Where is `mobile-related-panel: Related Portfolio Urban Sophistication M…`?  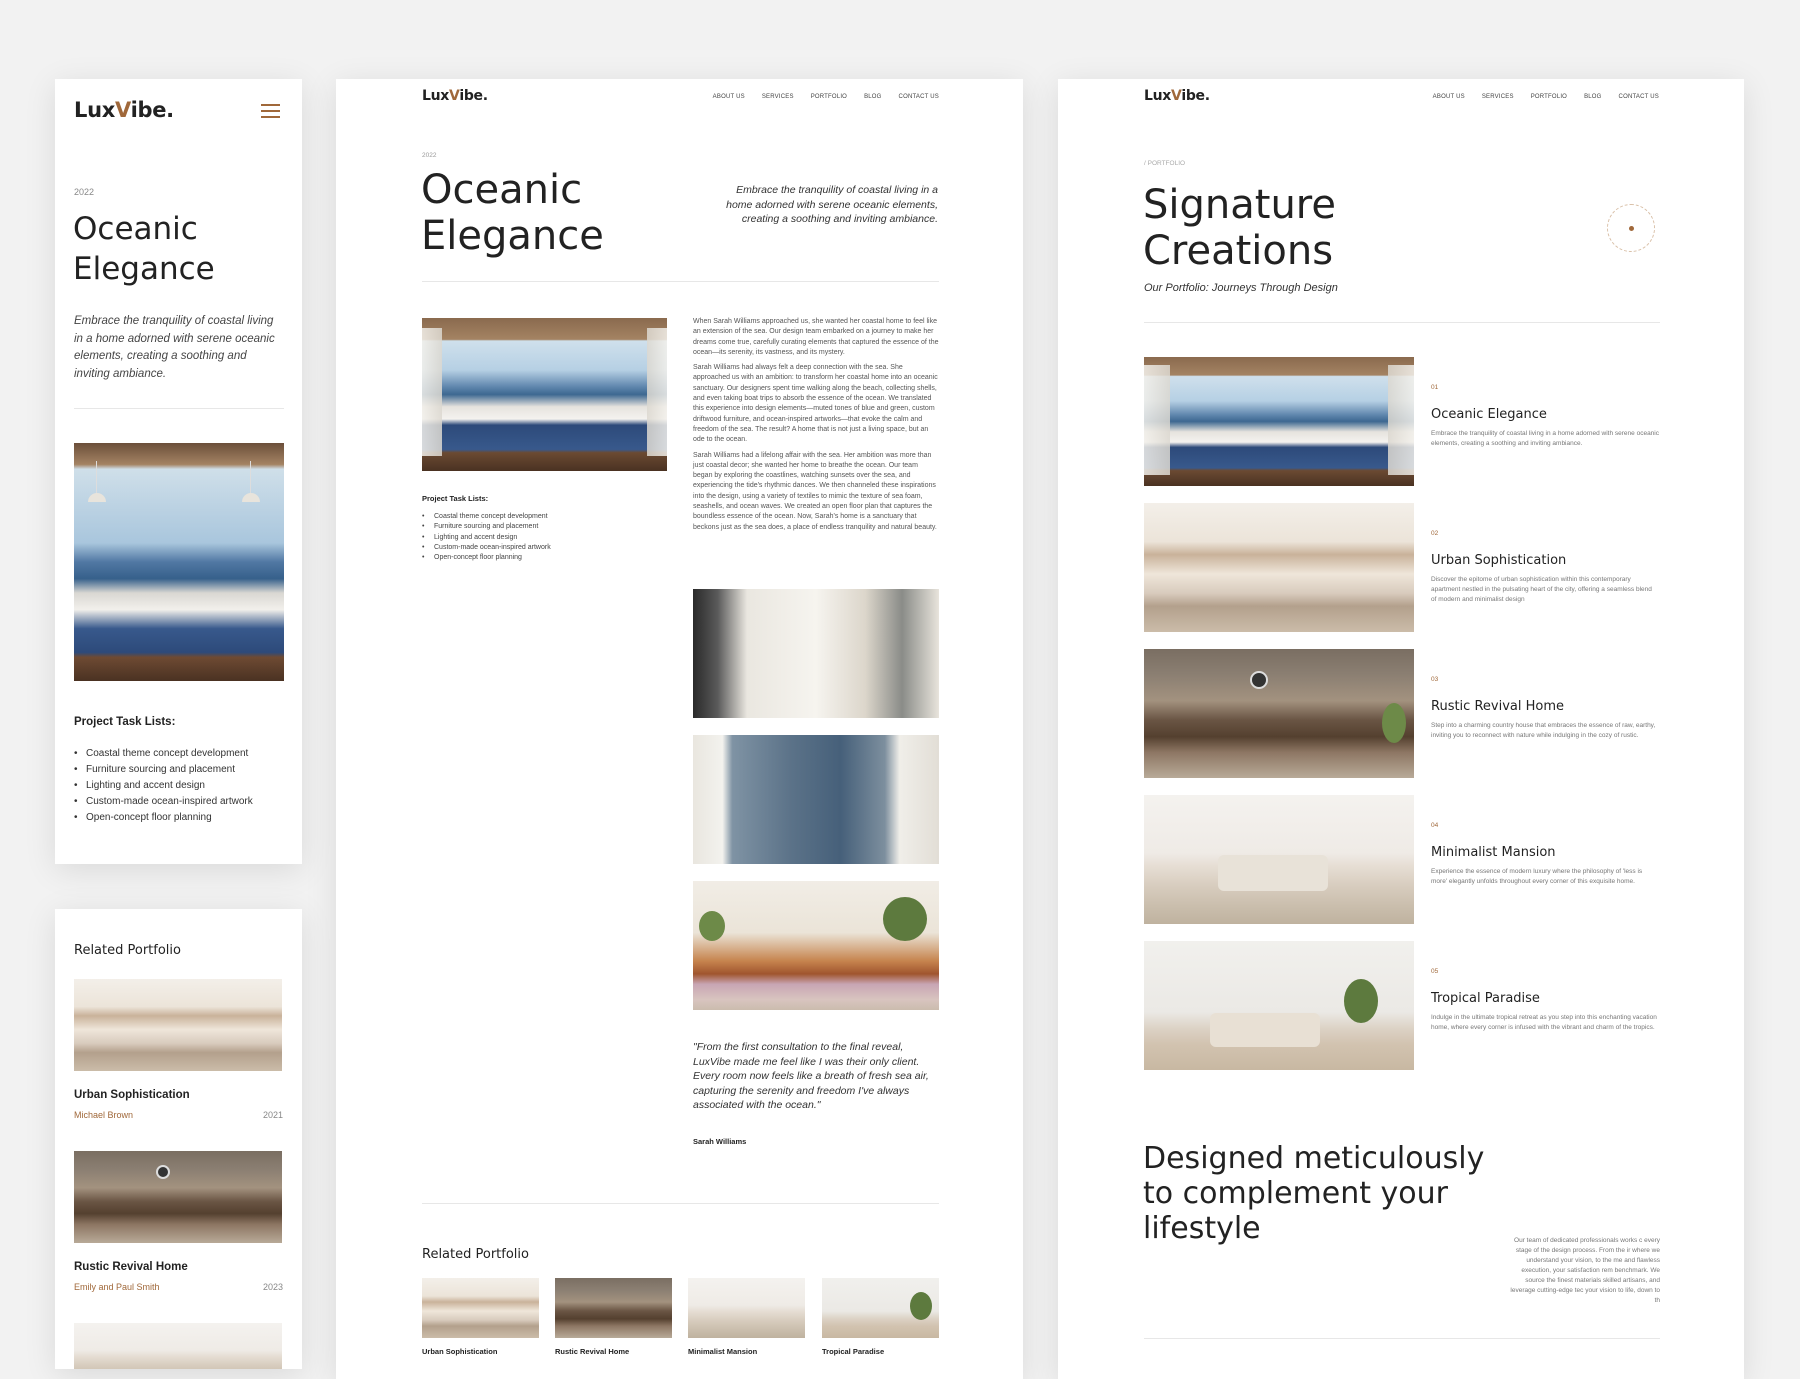
mobile-related-panel: Related Portfolio Urban Sophistication M… is located at coordinates (178, 1139).